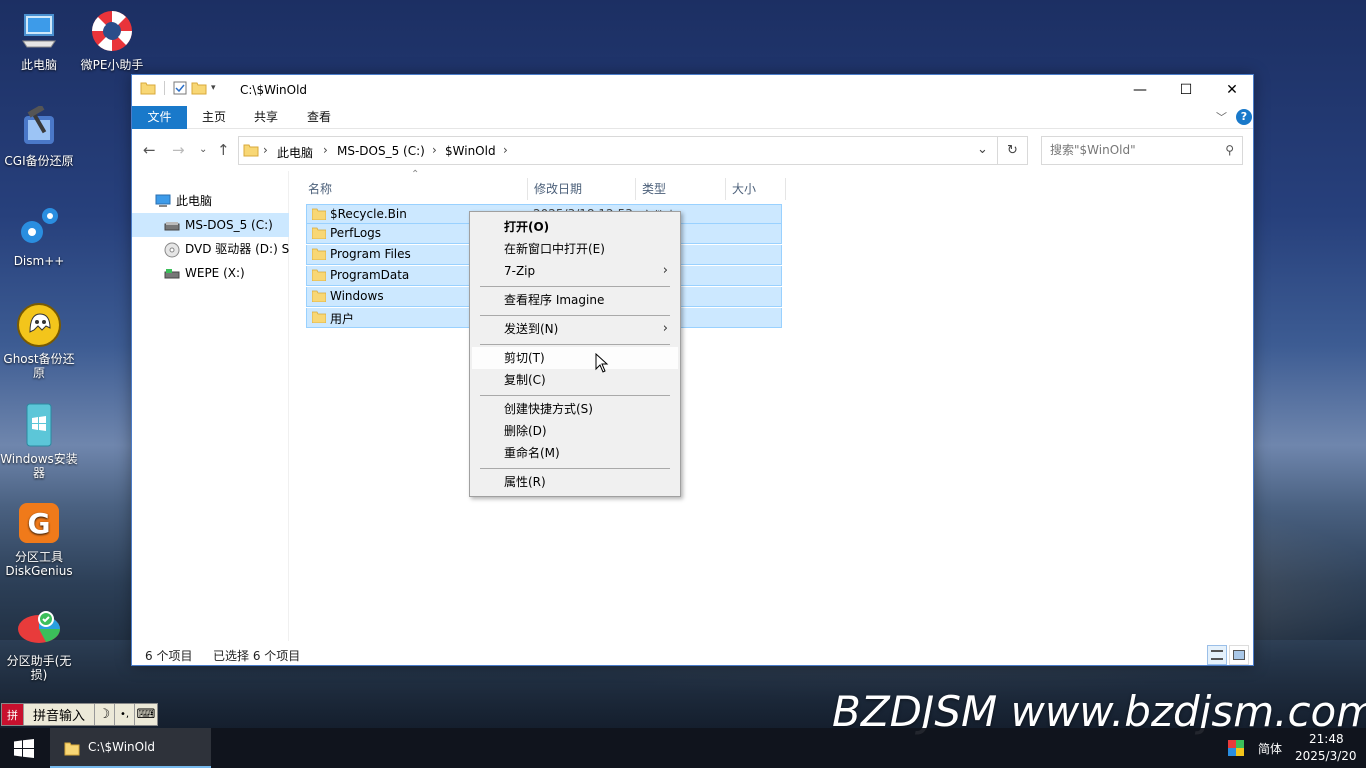 Image resolution: width=1366 pixels, height=768 pixels. I want to click on menu-item-imagine: 查看程序 Imagine, so click(575, 300).